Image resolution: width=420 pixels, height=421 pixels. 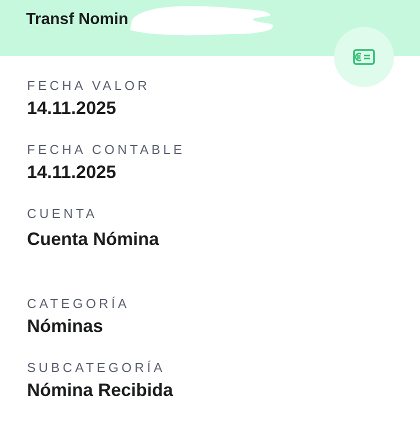 What do you see at coordinates (89, 85) in the screenshot?
I see `field-label: FECHA VALOR` at bounding box center [89, 85].